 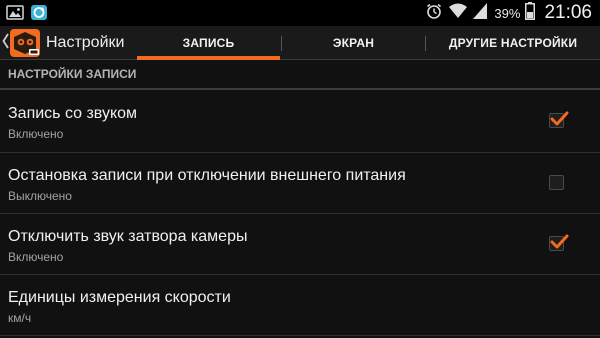 I want to click on tab-label: ЗАПИСЬ, so click(x=208, y=42).